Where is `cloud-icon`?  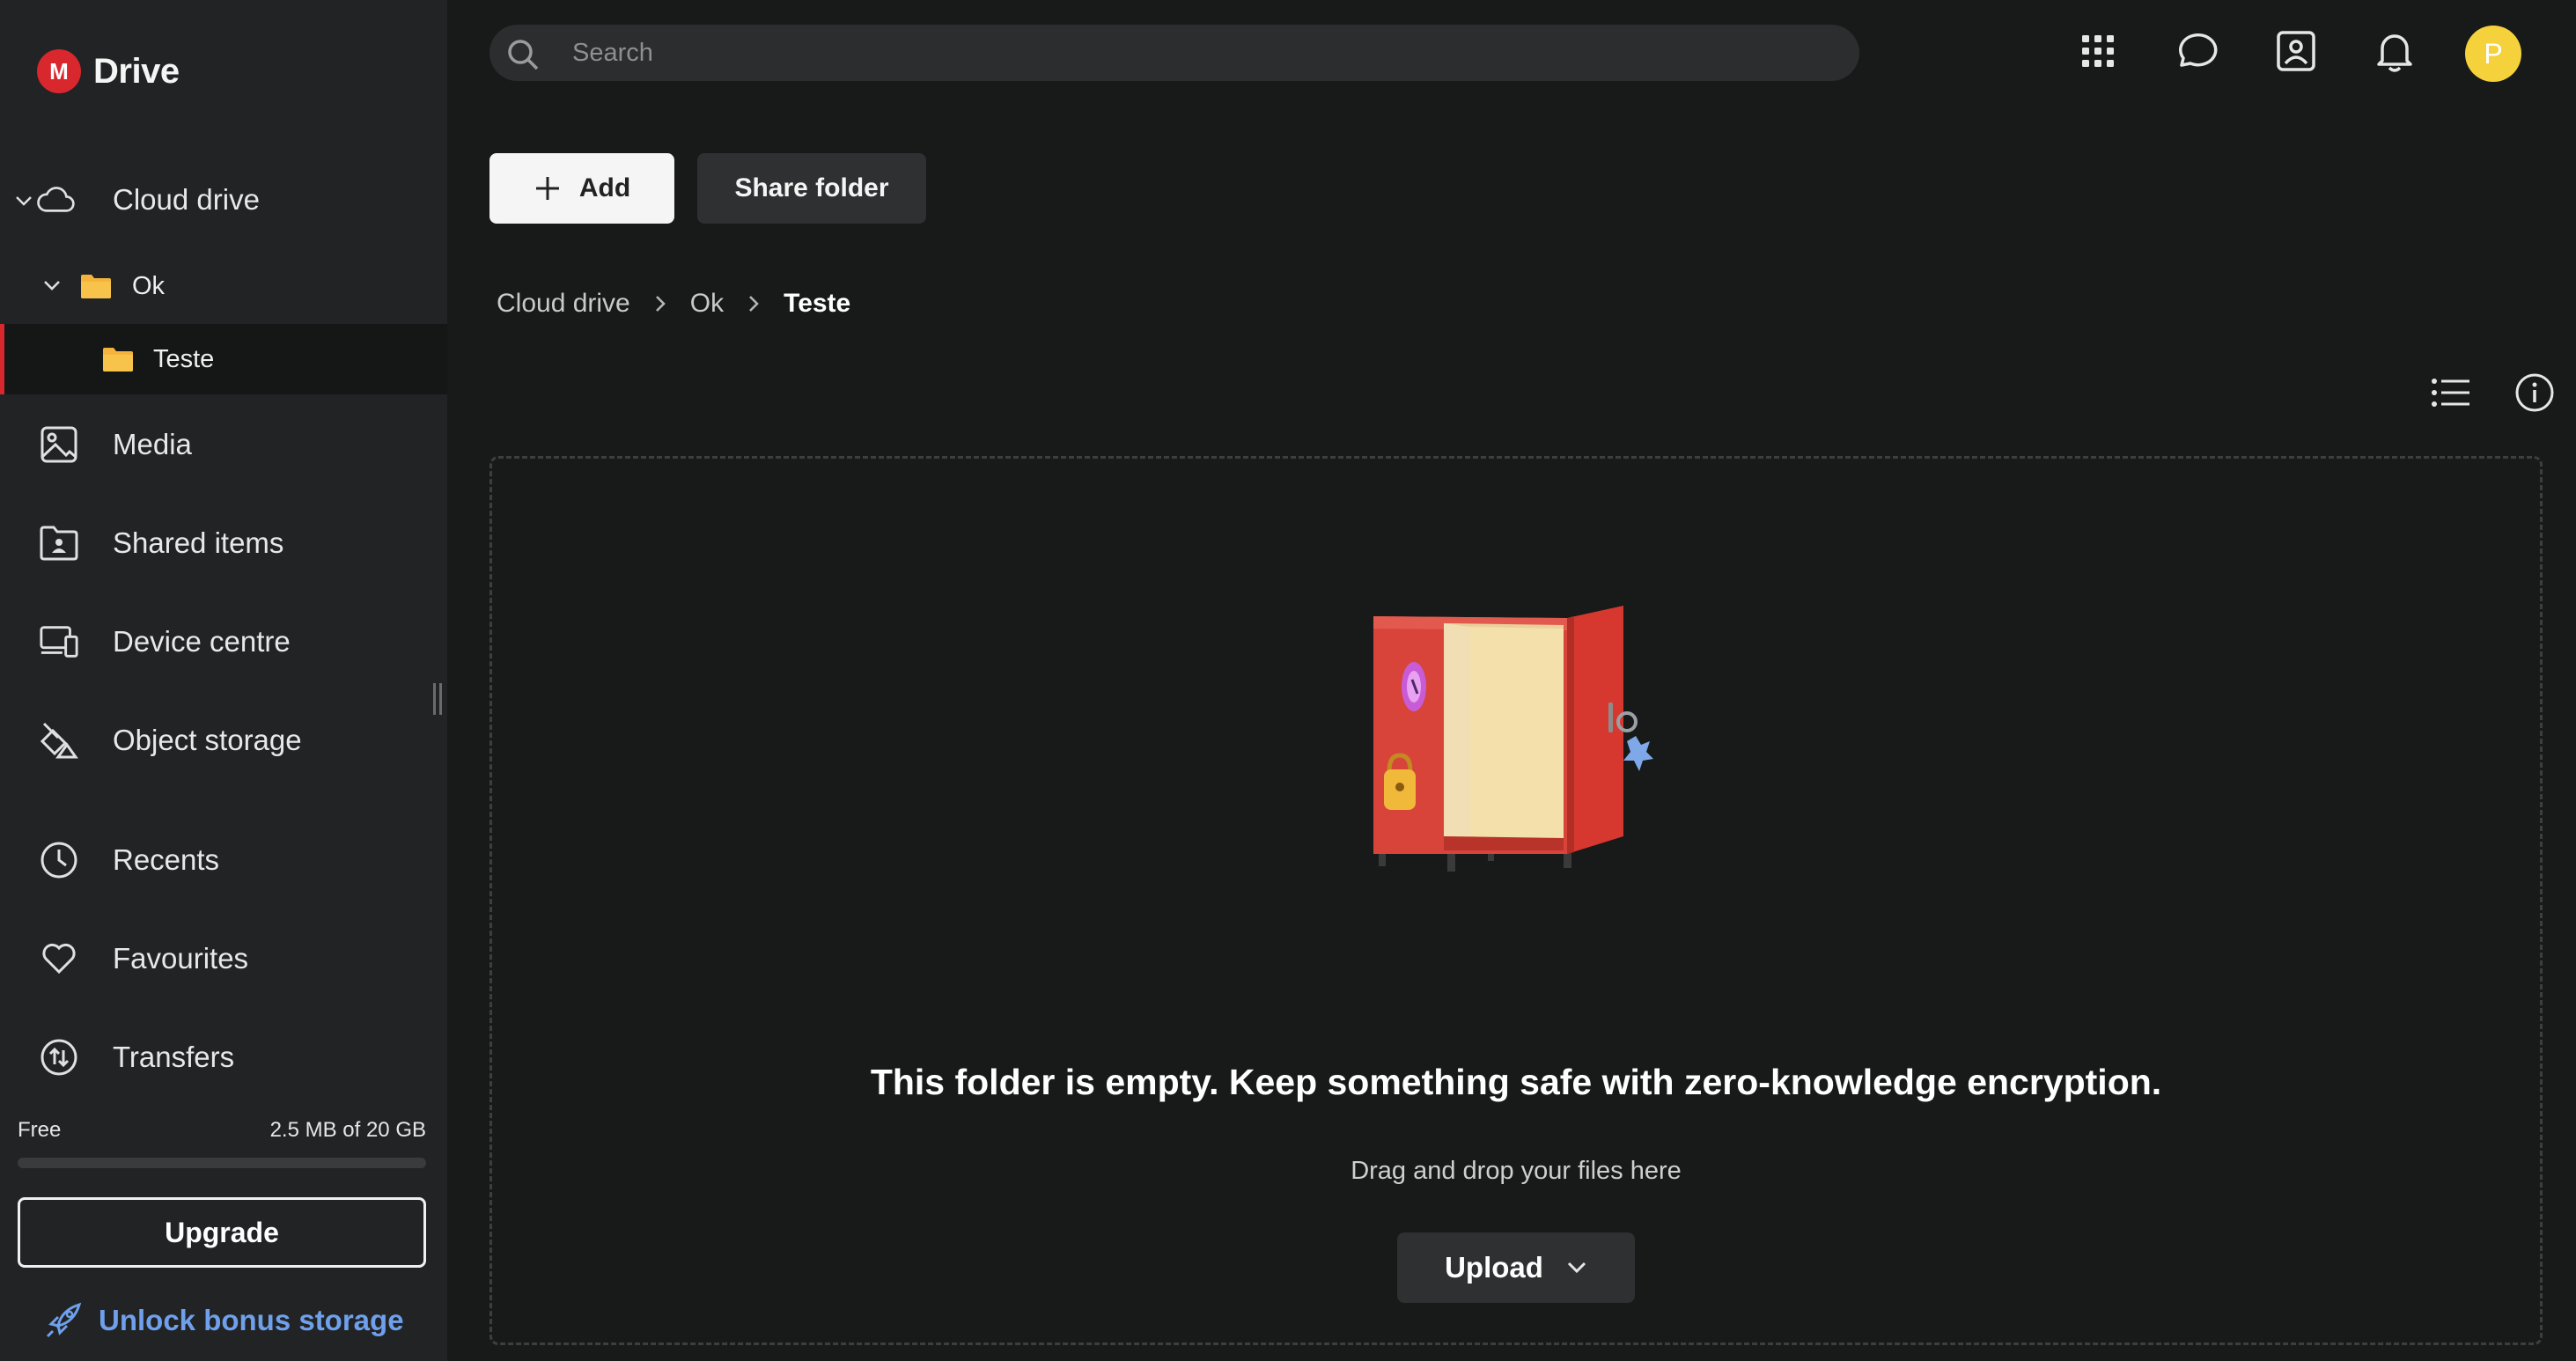
cloud-icon is located at coordinates (56, 200).